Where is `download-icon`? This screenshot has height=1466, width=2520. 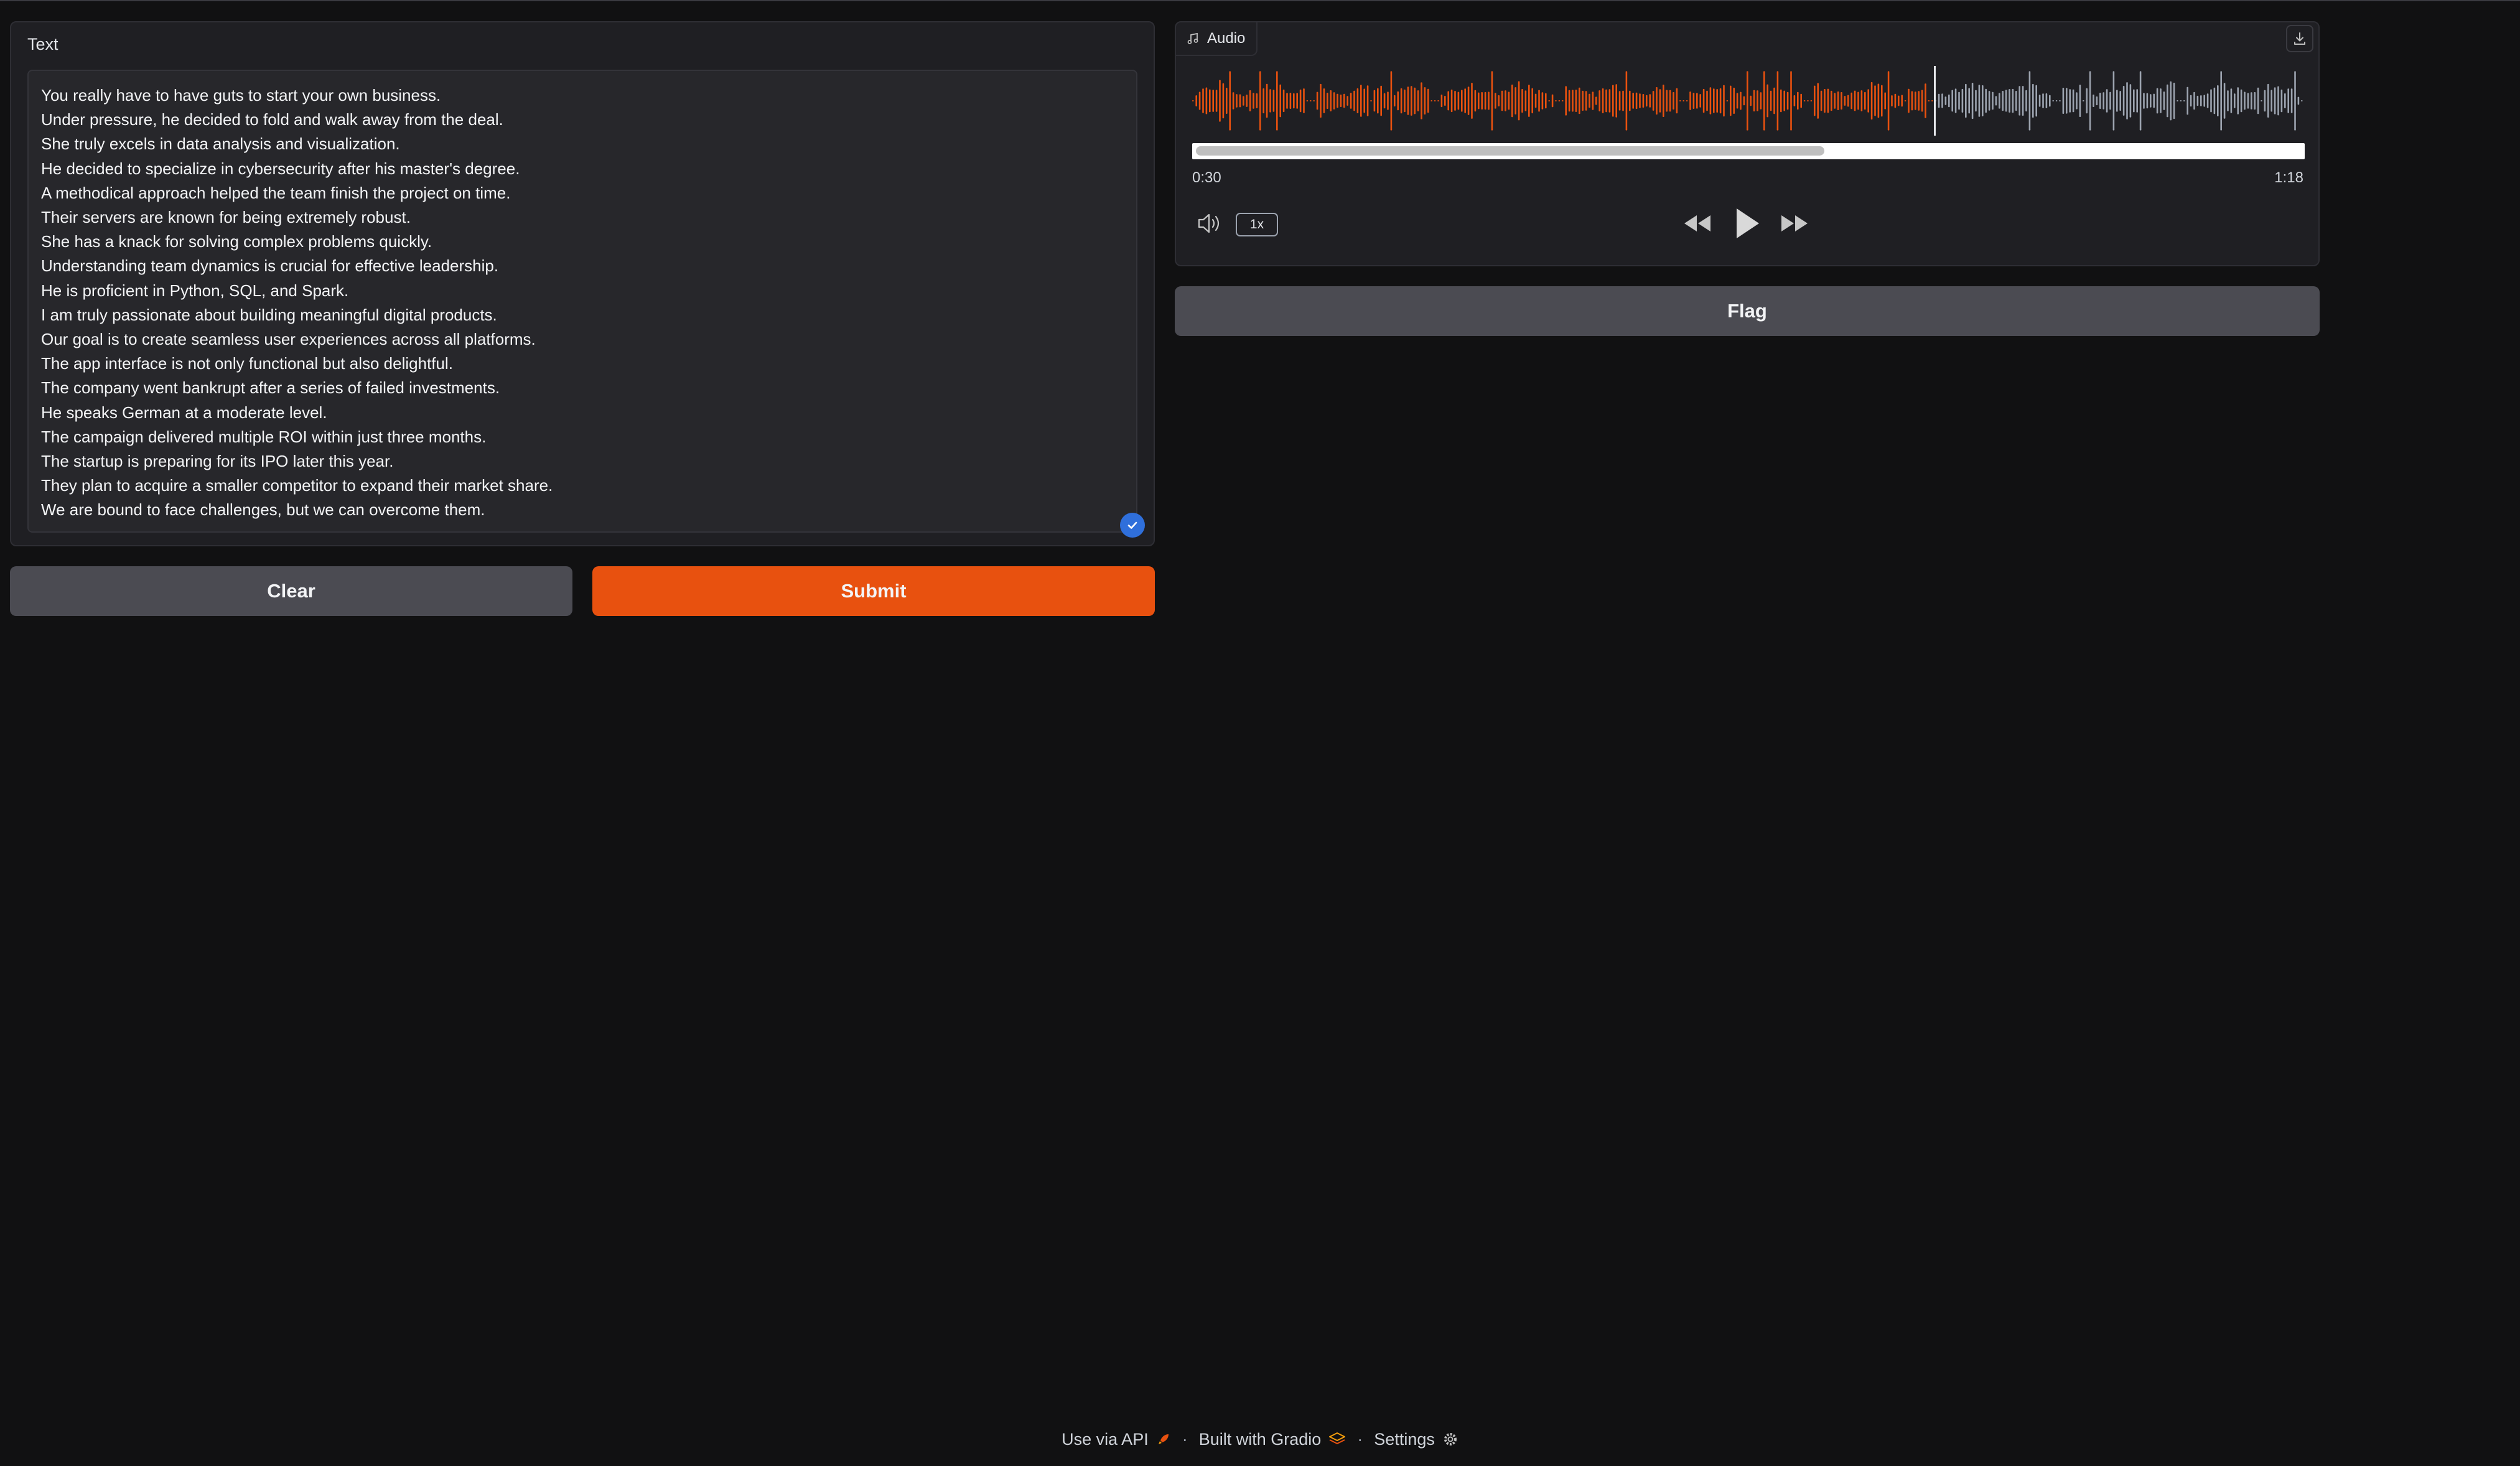
download-icon is located at coordinates (2299, 39).